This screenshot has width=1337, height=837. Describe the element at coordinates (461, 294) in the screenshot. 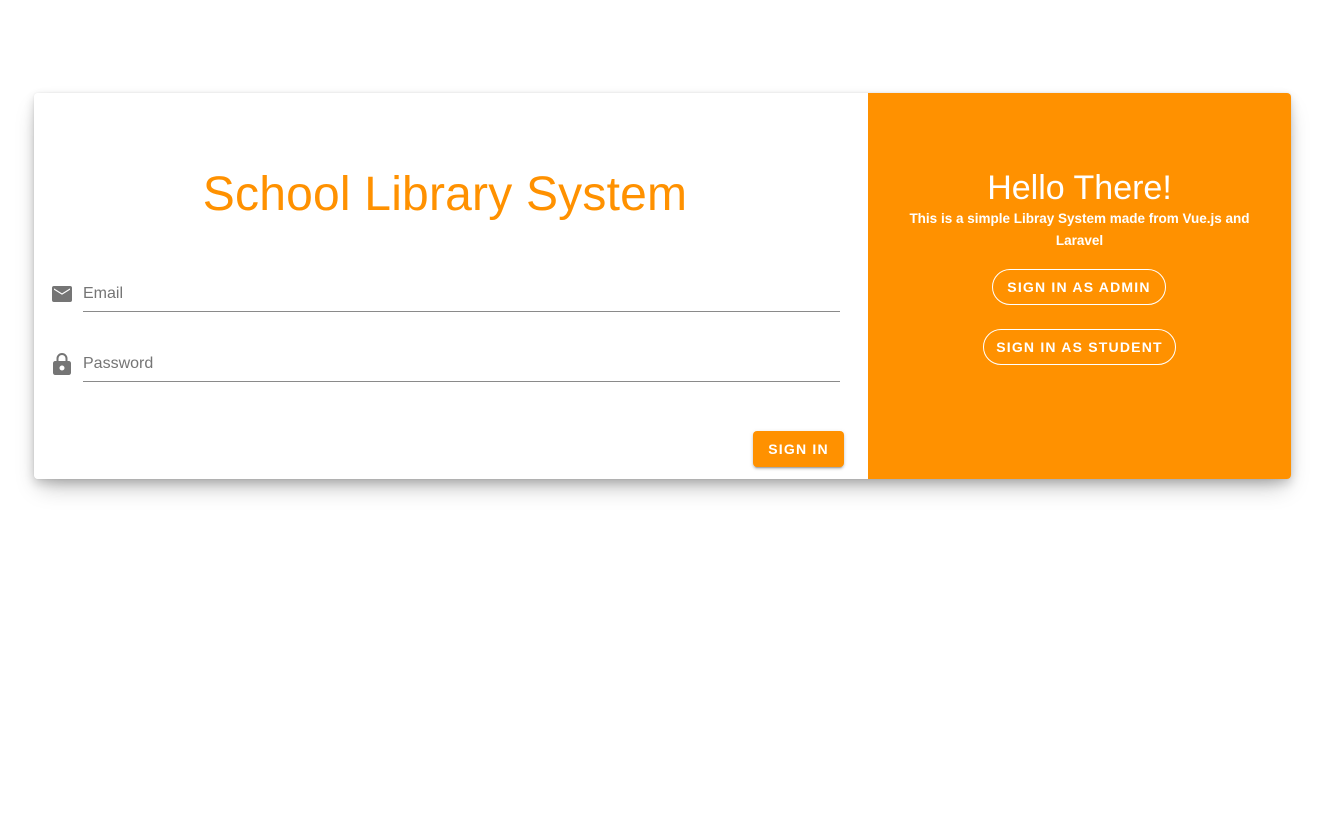

I see `email-input` at that location.